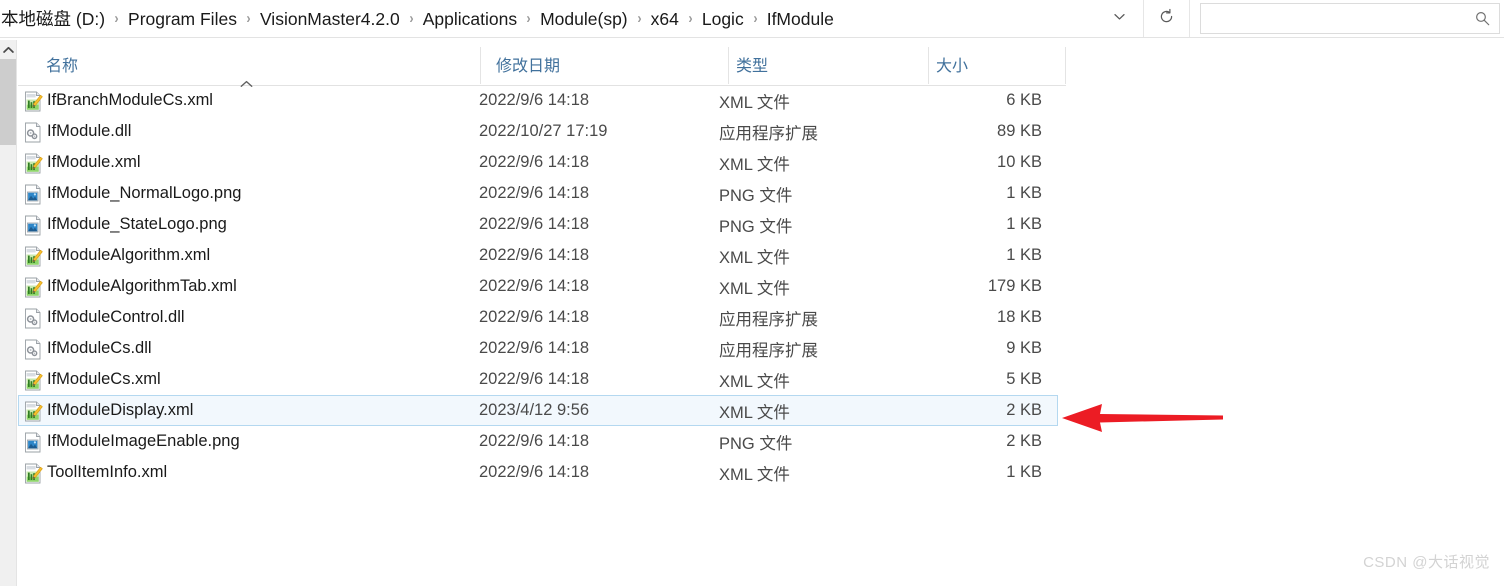 The image size is (1504, 586). What do you see at coordinates (54, 19) in the screenshot?
I see `breadcrumb-item-0: 本地磁盘 (D:)` at bounding box center [54, 19].